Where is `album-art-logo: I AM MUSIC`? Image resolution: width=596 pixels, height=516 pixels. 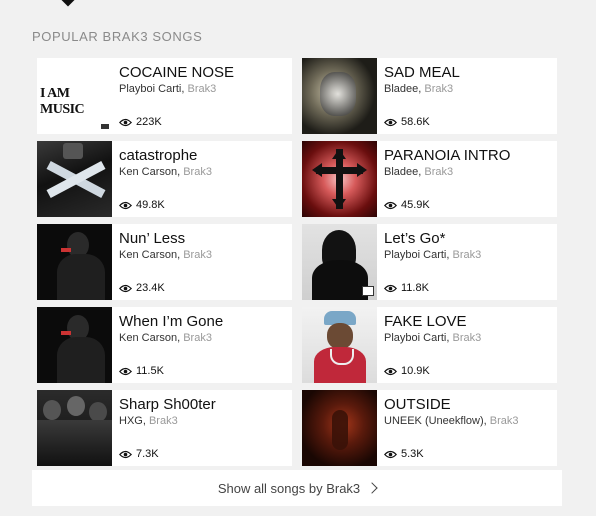
album-art-logo: I AM MUSIC is located at coordinates (62, 101).